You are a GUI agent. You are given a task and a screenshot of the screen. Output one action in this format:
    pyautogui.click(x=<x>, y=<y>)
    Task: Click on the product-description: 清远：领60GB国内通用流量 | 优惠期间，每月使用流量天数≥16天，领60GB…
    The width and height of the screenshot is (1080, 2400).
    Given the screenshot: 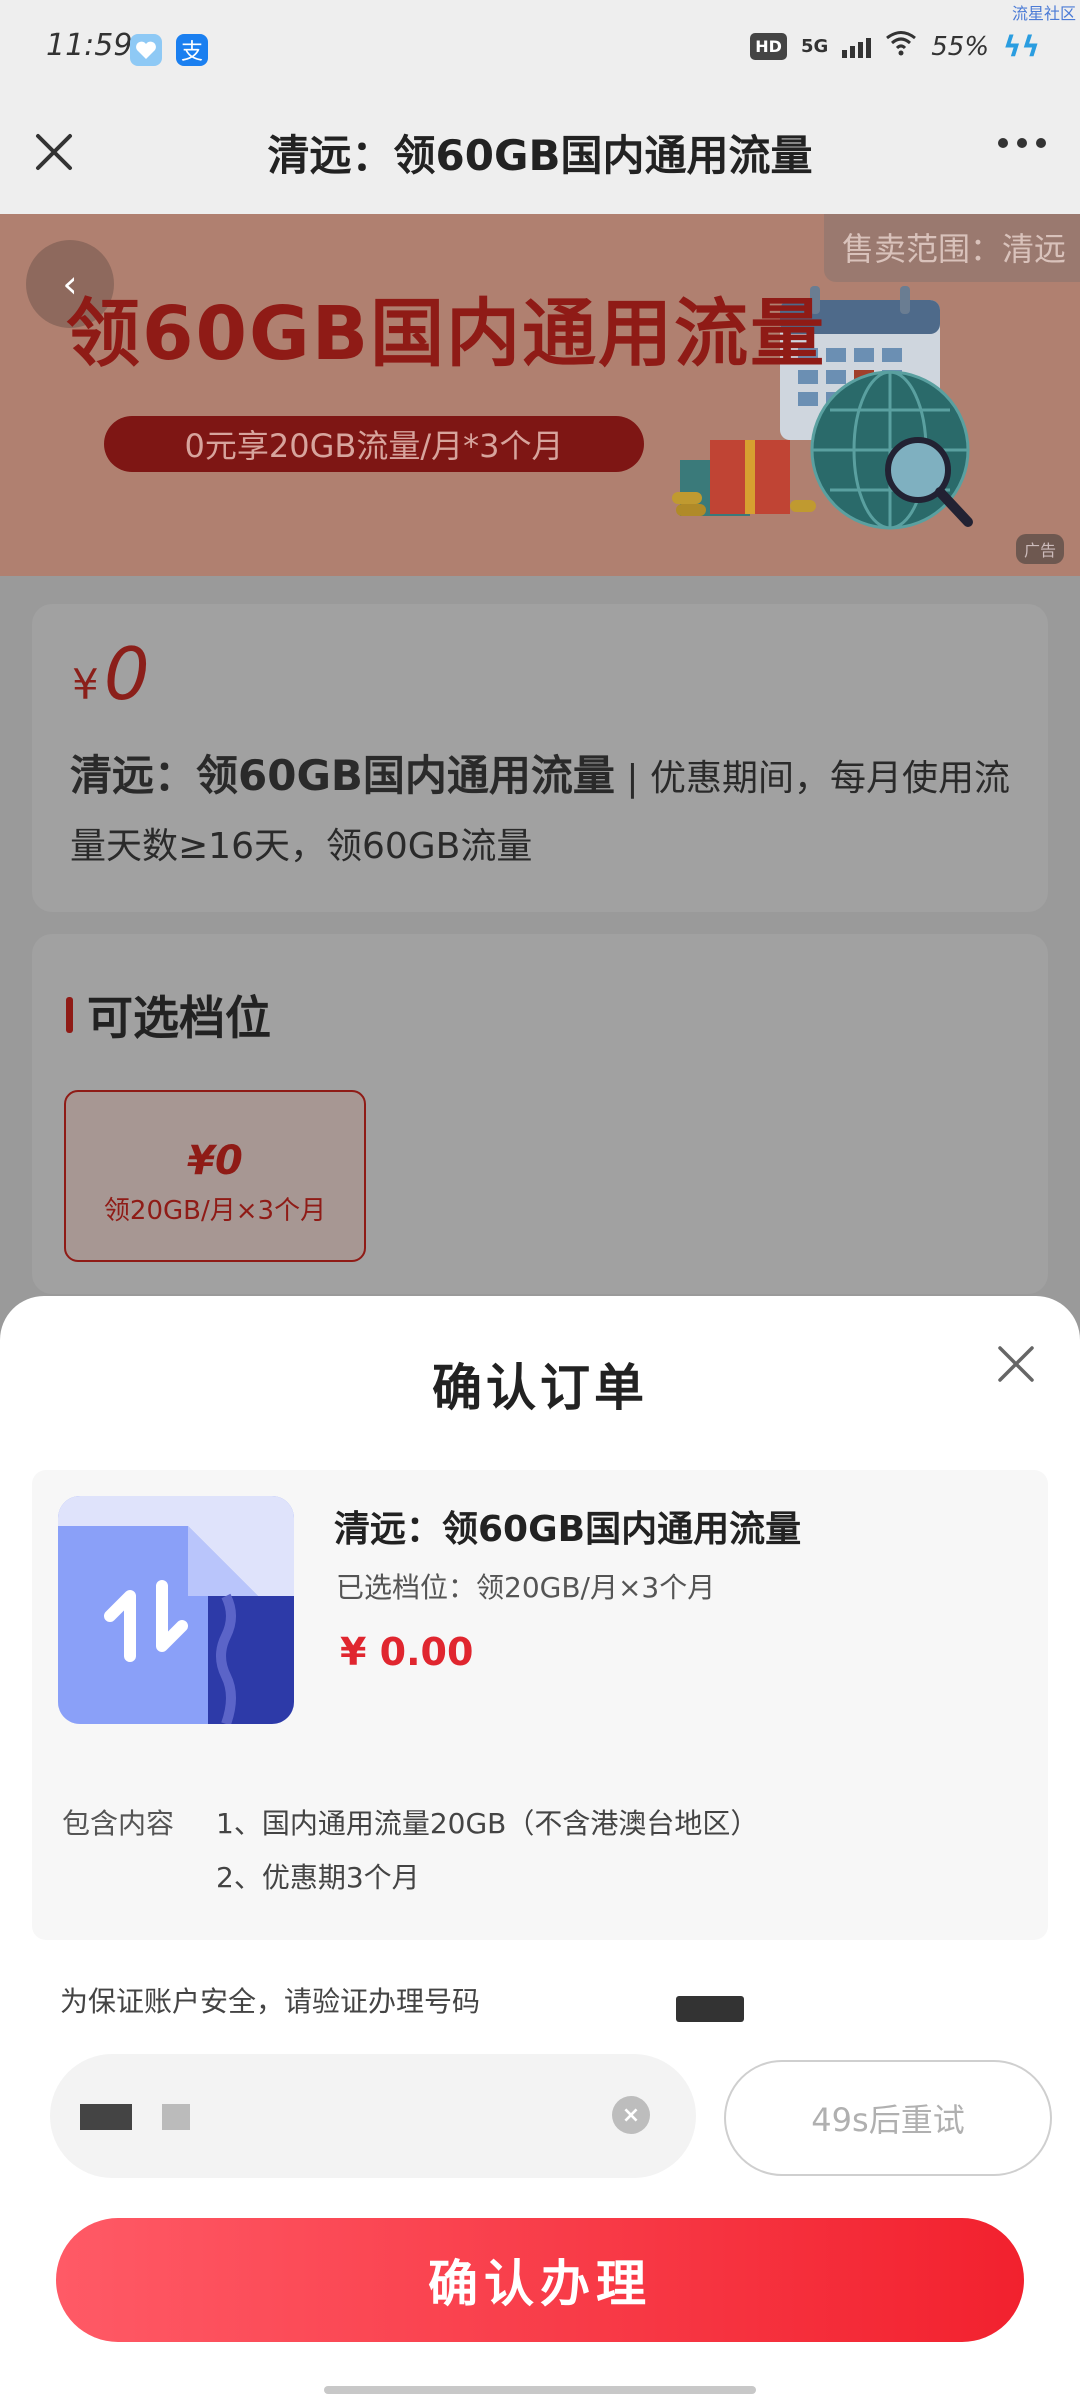 What is the action you would take?
    pyautogui.click(x=550, y=811)
    